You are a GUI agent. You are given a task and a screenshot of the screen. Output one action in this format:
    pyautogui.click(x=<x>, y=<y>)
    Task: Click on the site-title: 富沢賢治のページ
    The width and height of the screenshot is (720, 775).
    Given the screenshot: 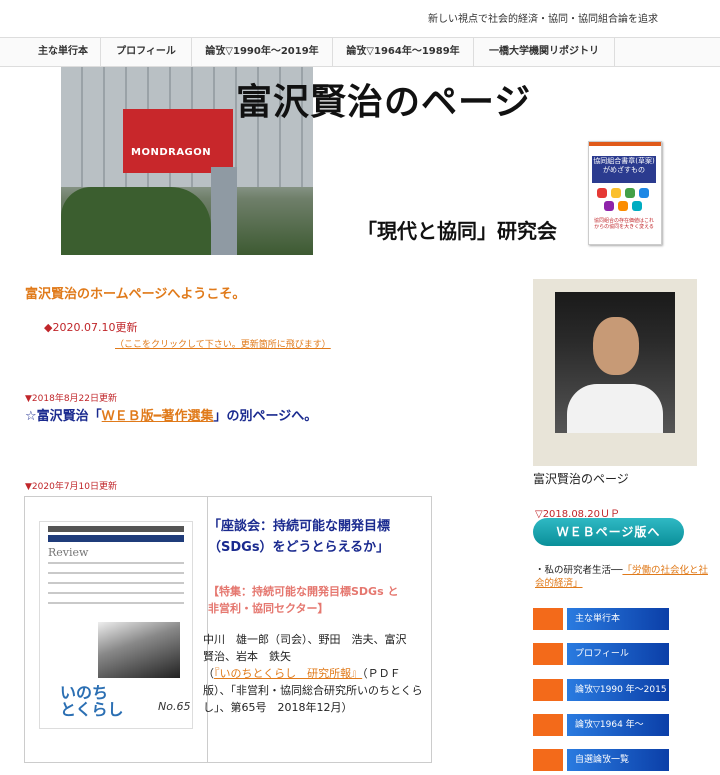 What is the action you would take?
    pyautogui.click(x=384, y=102)
    